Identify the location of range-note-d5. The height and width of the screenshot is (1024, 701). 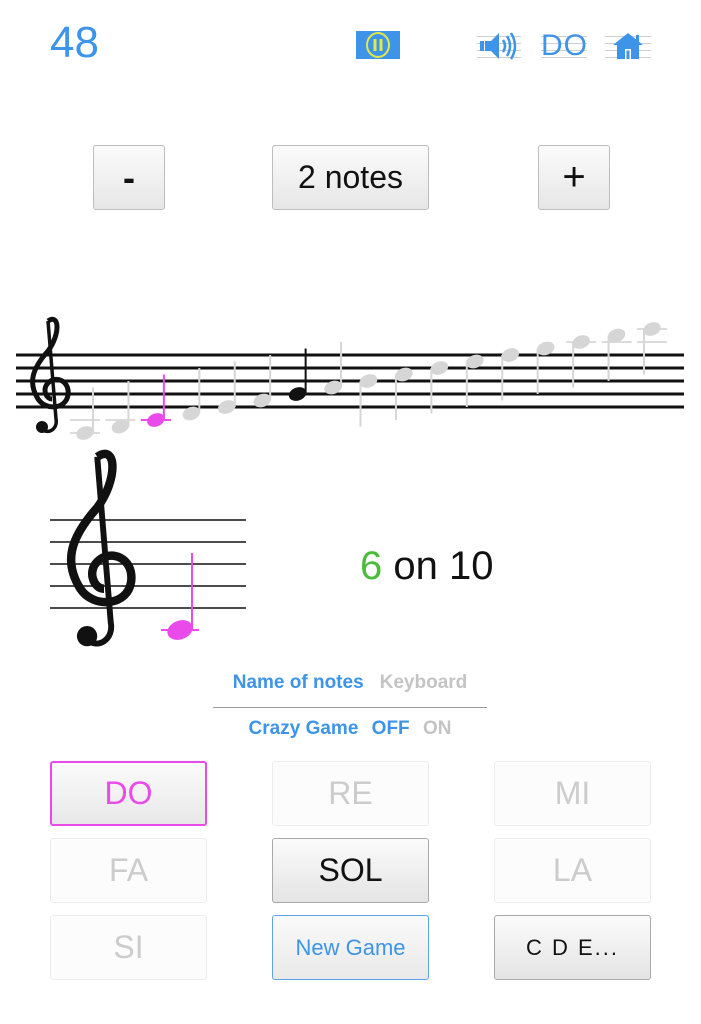
(439, 386).